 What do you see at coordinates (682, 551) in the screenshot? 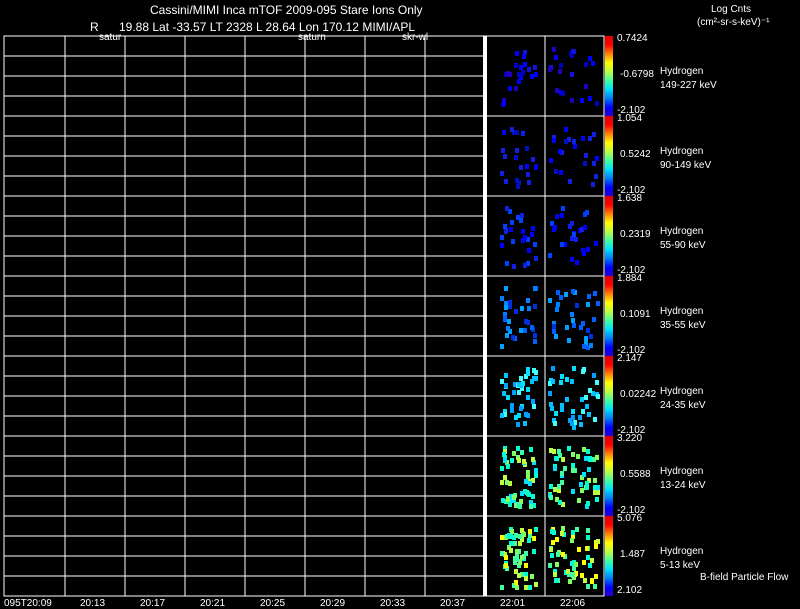
I see `panel-species-label: Hydrogen` at bounding box center [682, 551].